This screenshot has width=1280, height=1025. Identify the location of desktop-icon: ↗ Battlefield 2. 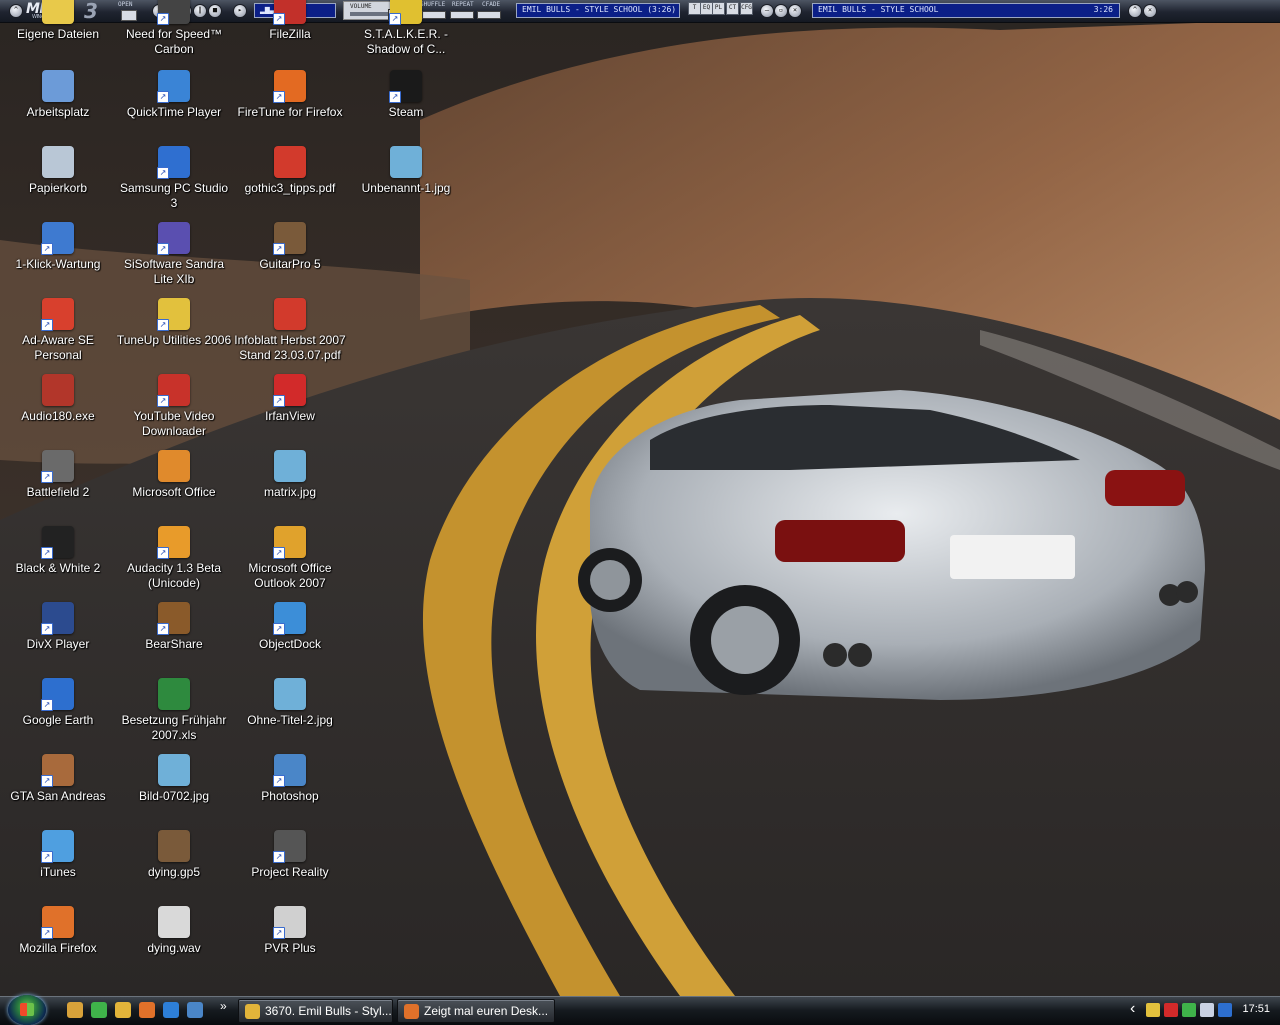
(58, 475).